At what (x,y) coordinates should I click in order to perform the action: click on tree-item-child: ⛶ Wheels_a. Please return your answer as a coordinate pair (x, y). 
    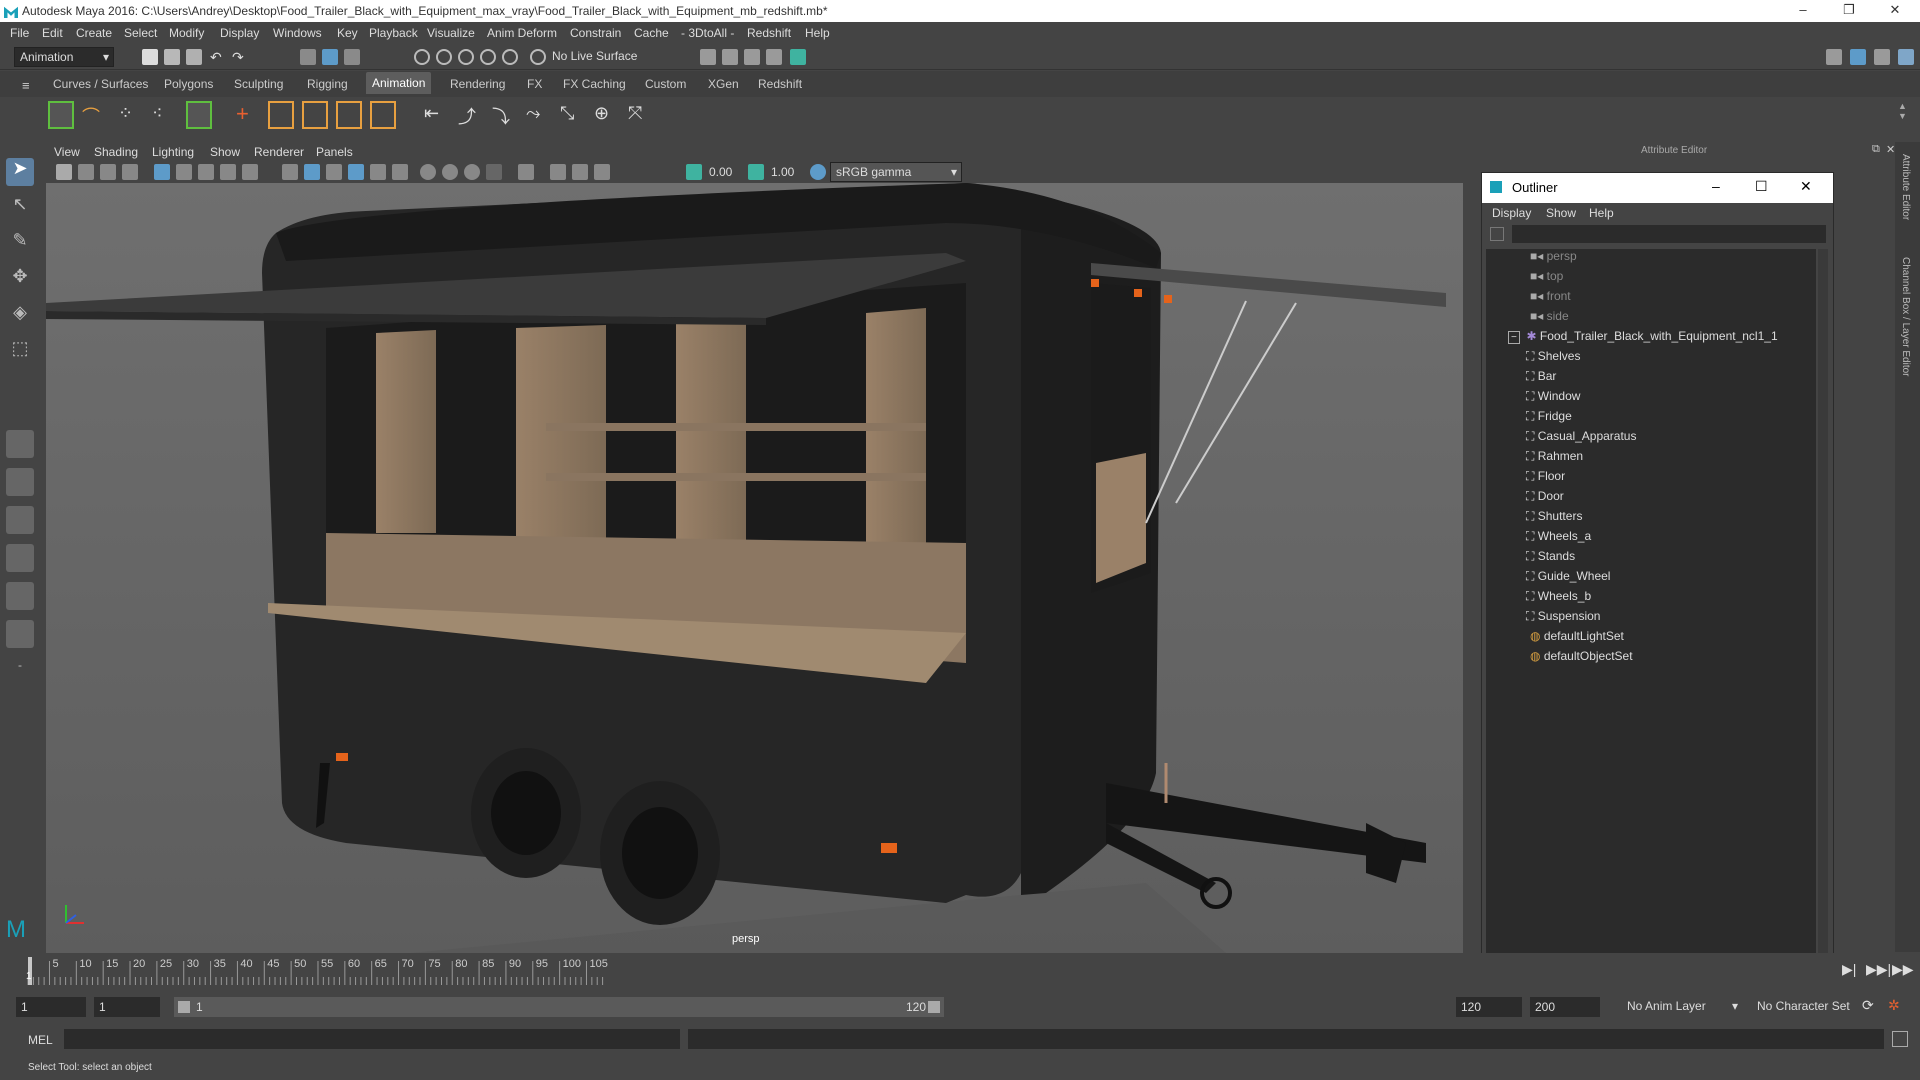
    Looking at the image, I should click on (1558, 539).